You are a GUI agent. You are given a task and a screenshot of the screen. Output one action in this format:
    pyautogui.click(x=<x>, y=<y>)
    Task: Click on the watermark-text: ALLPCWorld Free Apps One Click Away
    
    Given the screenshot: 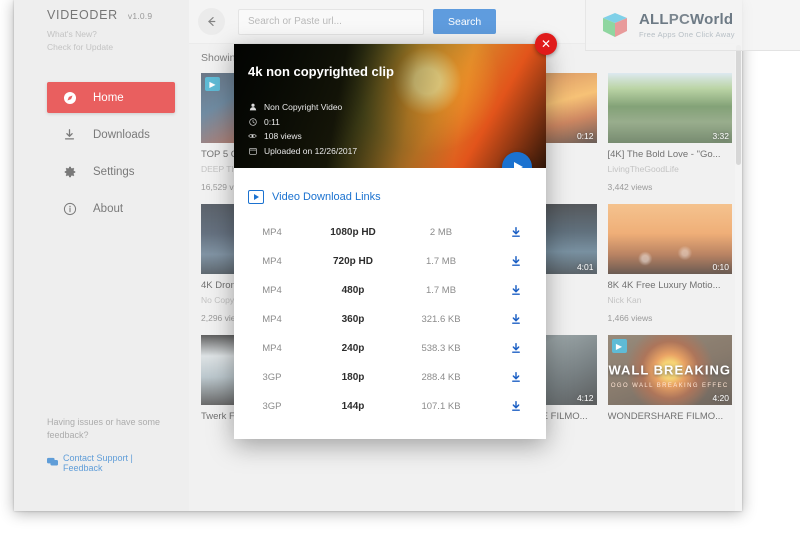 What is the action you would take?
    pyautogui.click(x=687, y=25)
    